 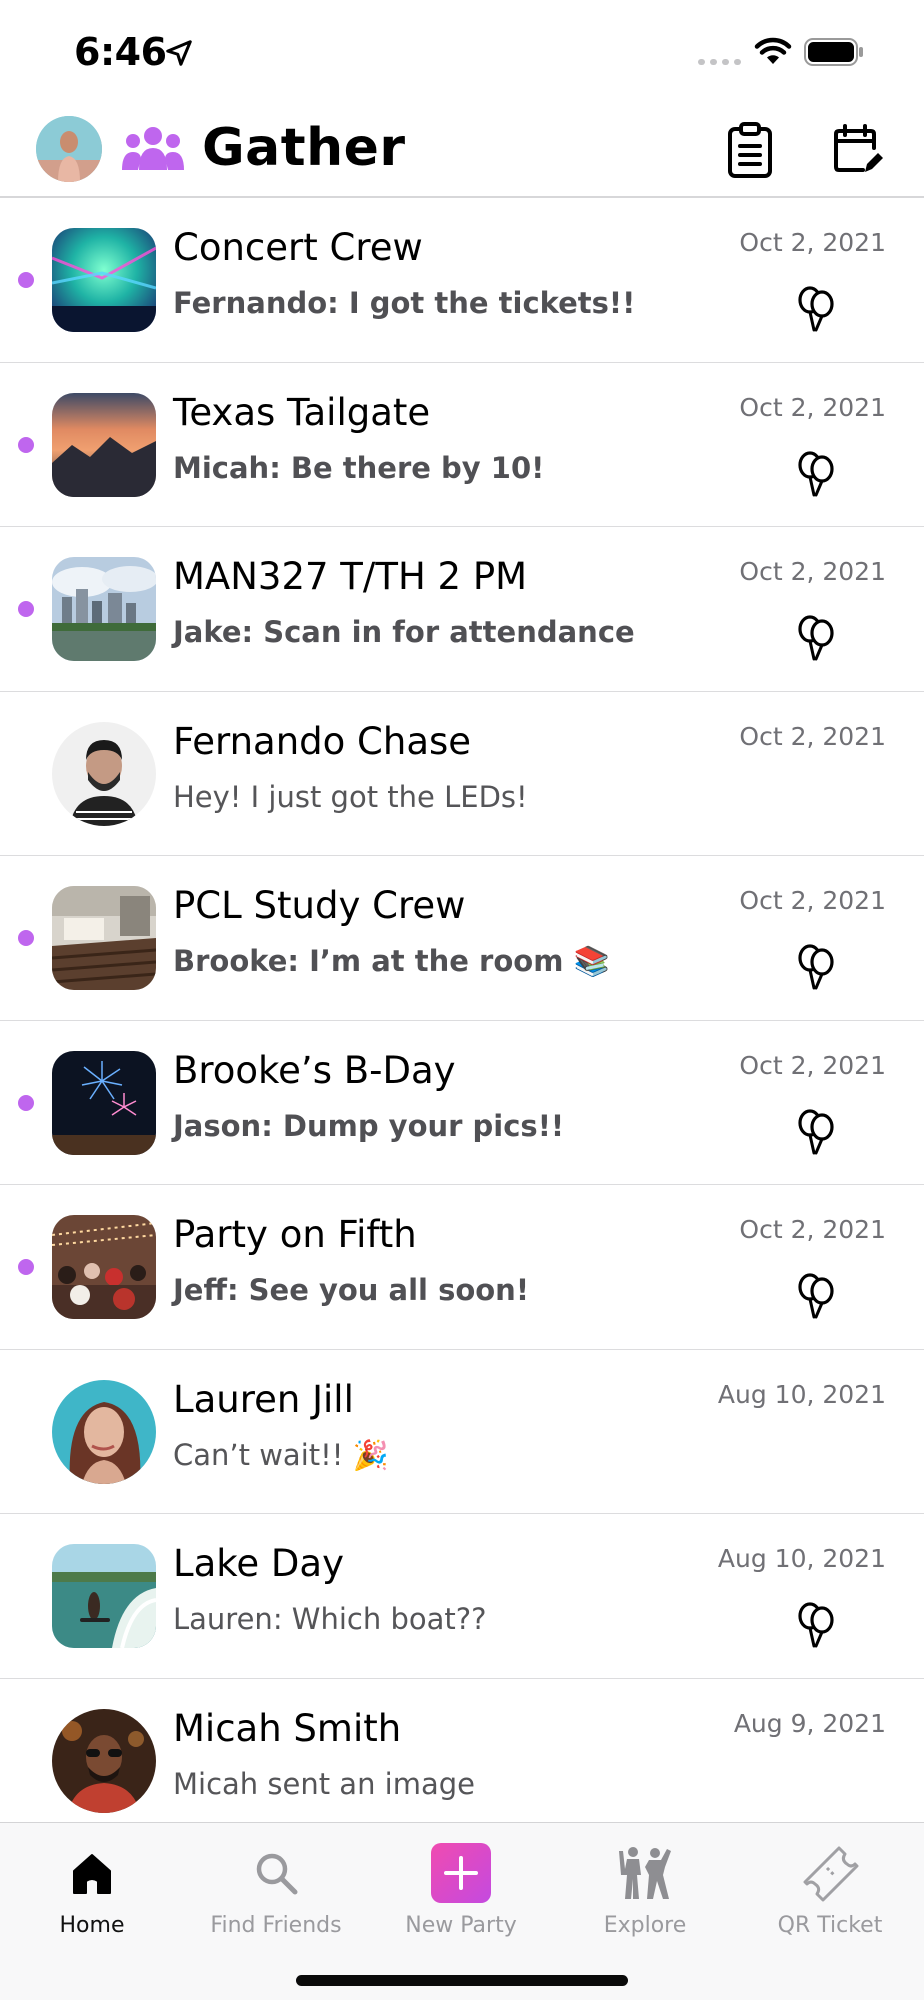 I want to click on search-icon, so click(x=276, y=1873).